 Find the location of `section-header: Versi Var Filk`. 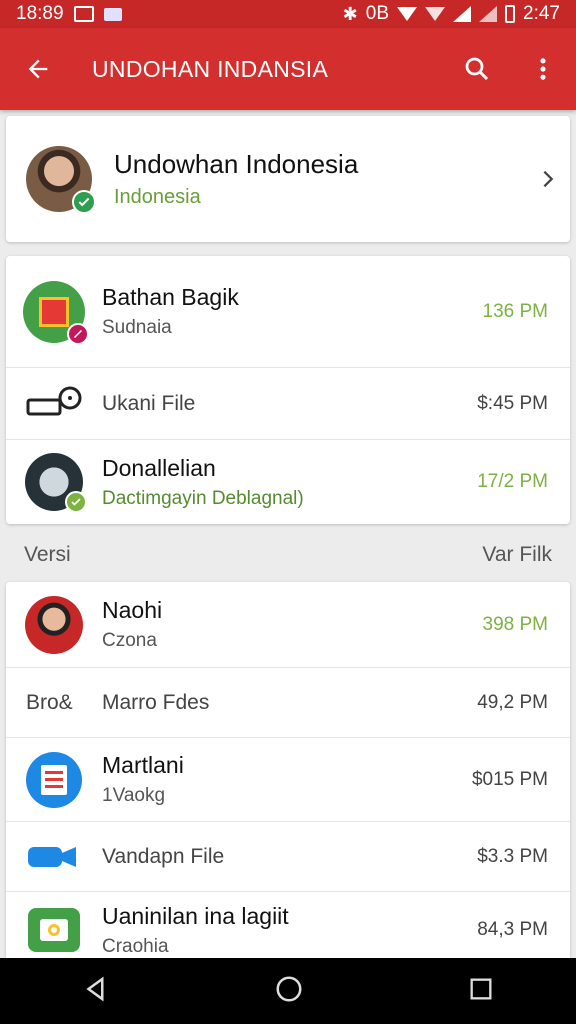

section-header: Versi Var Filk is located at coordinates (288, 555).